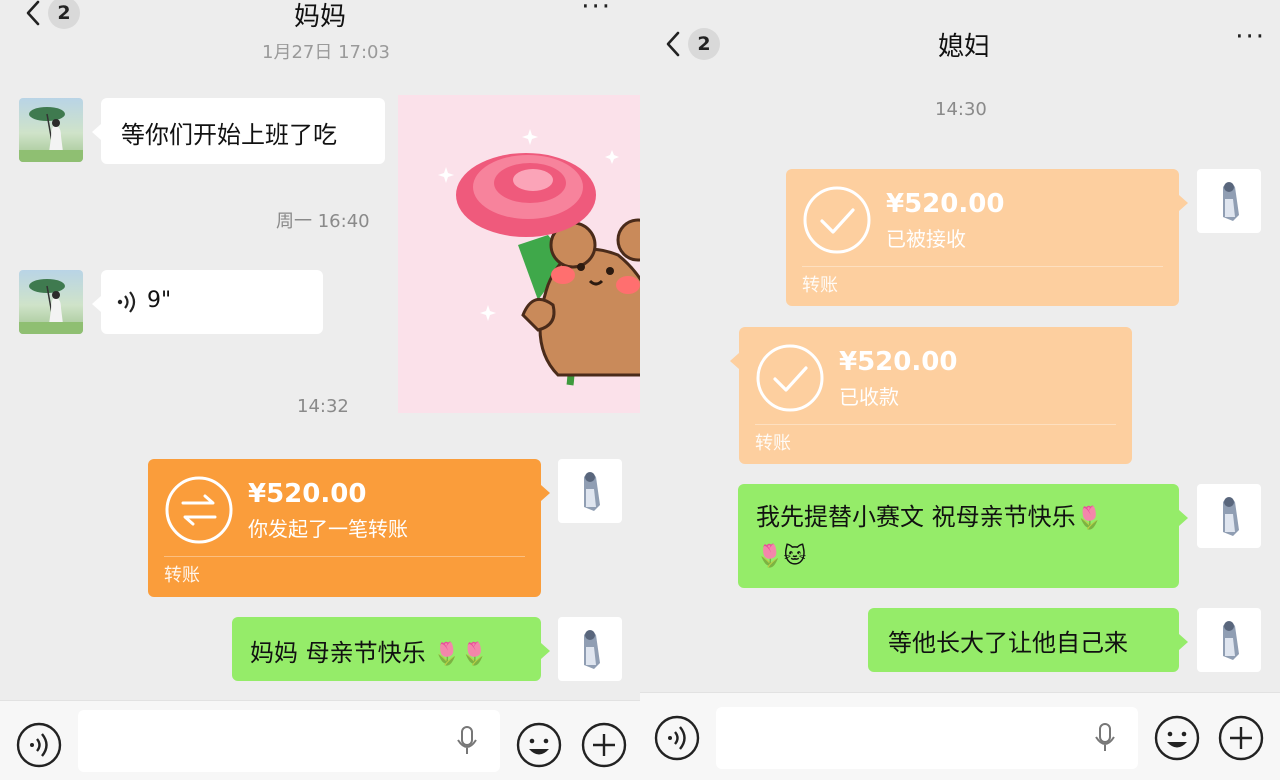 Image resolution: width=1280 pixels, height=780 pixels. What do you see at coordinates (328, 529) in the screenshot?
I see `transfer-status: 你发起了一笔转账` at bounding box center [328, 529].